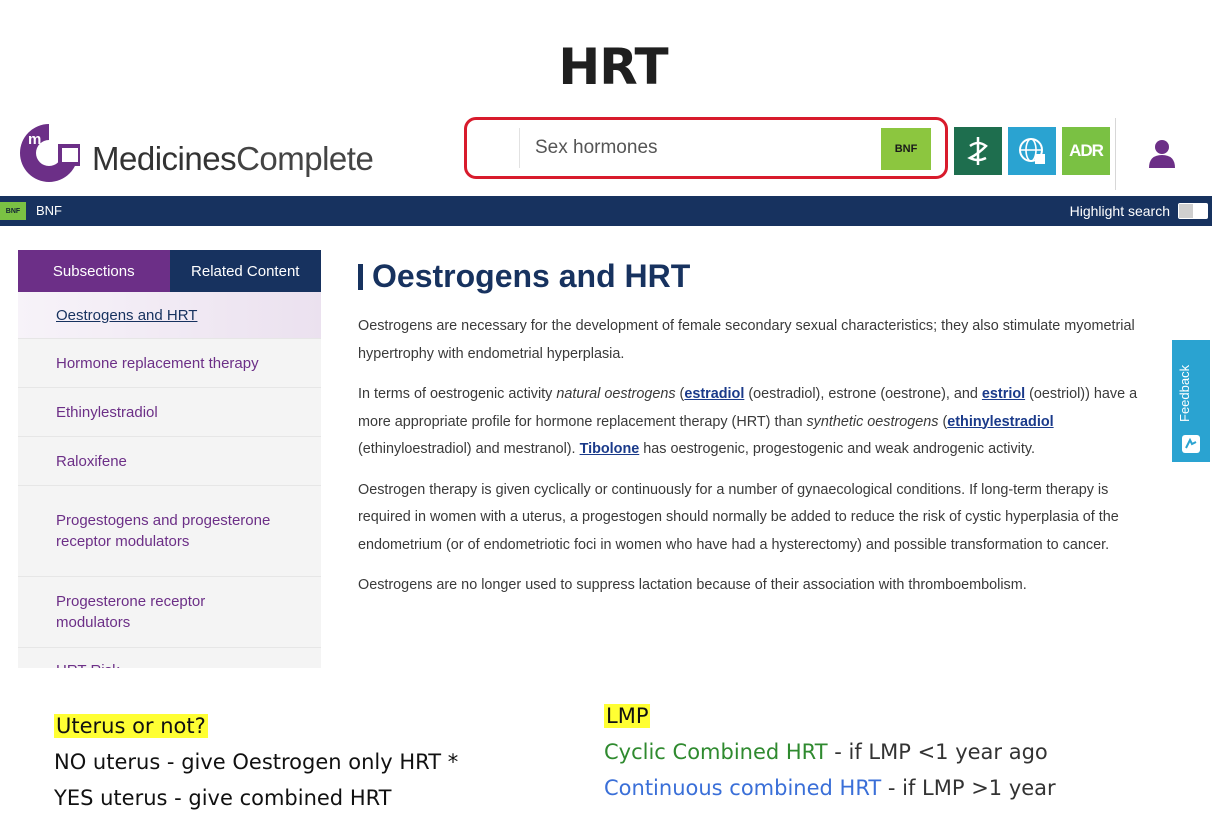  I want to click on bnf-navigation-bar: BNF BNF Highlight search, so click(606, 211).